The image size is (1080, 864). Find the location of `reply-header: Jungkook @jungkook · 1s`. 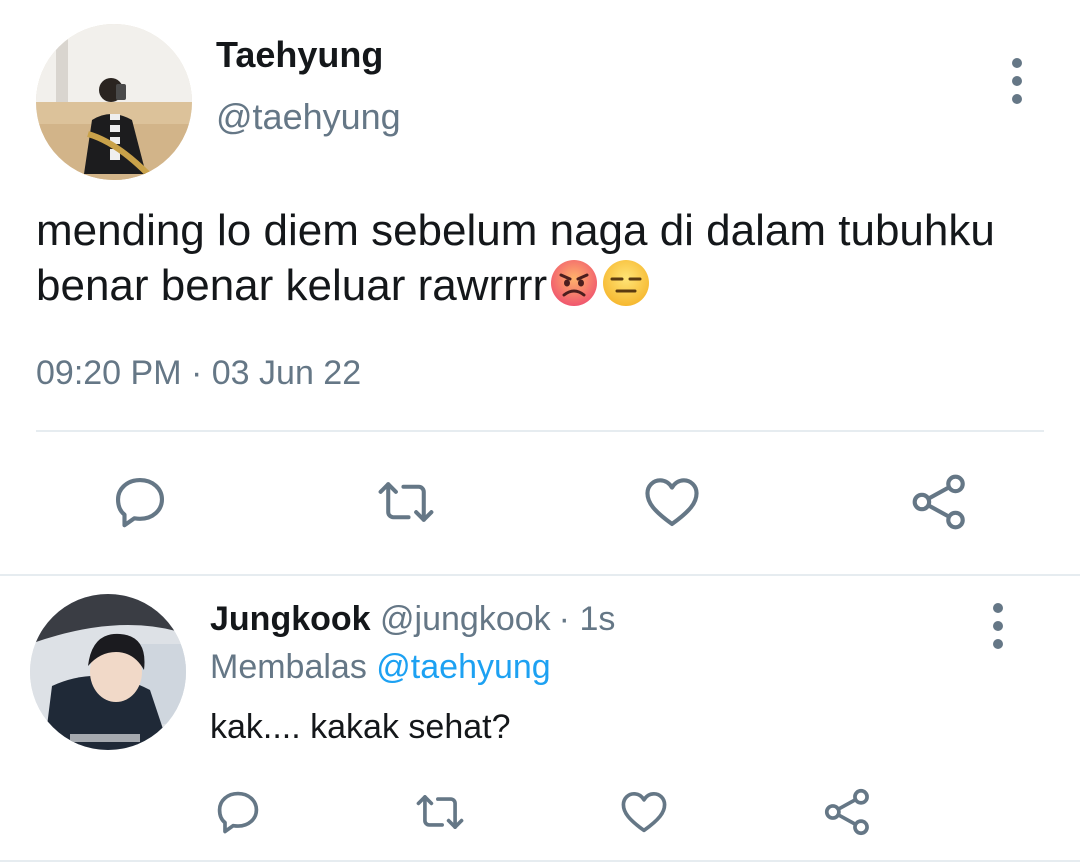

reply-header: Jungkook @jungkook · 1s is located at coordinates (412, 619).